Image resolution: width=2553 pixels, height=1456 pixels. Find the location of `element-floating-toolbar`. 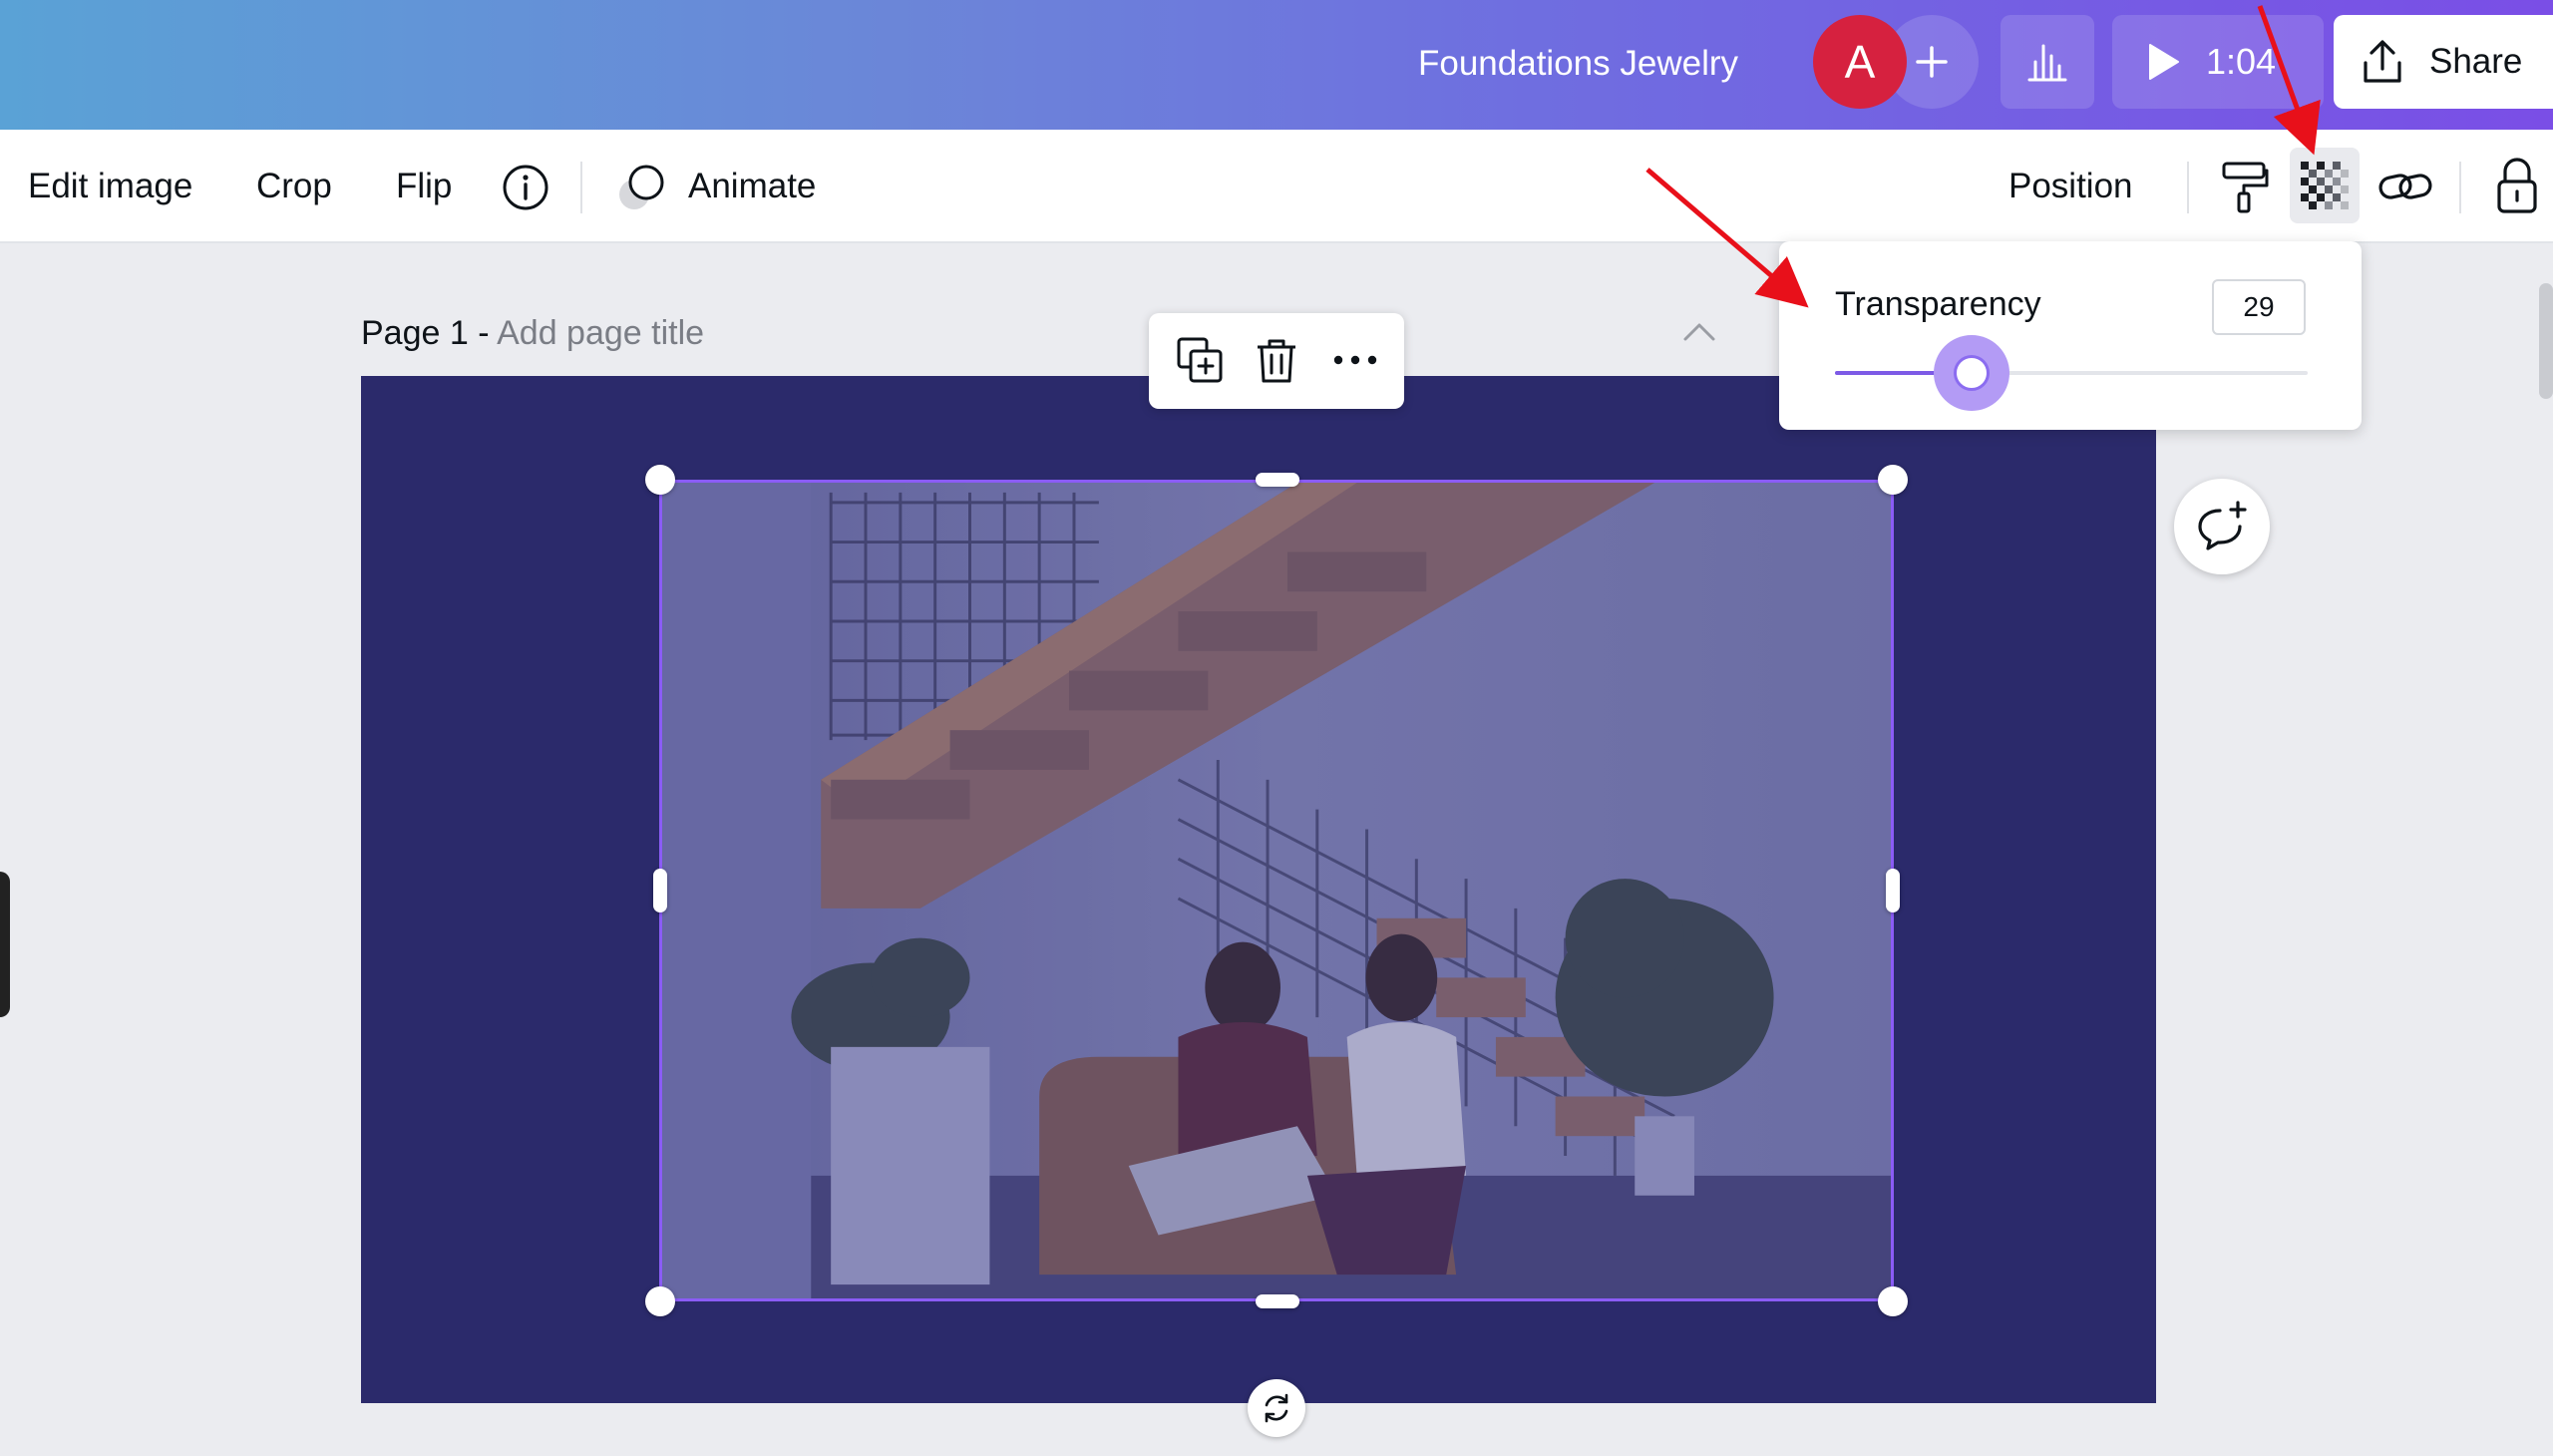

element-floating-toolbar is located at coordinates (1276, 361).